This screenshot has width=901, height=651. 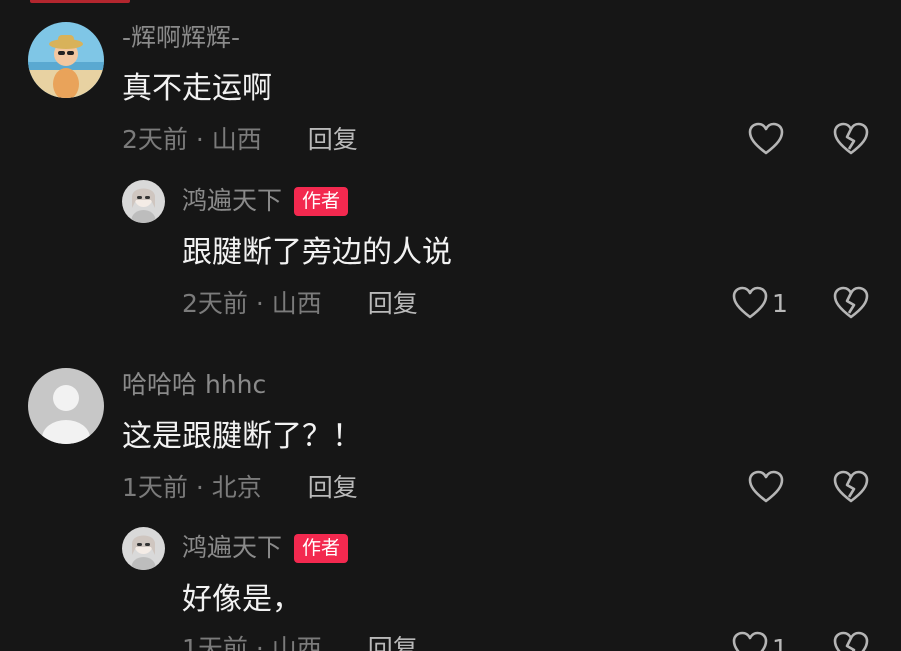 I want to click on comment-meta: 2天前 · 山西 回复, so click(x=240, y=140).